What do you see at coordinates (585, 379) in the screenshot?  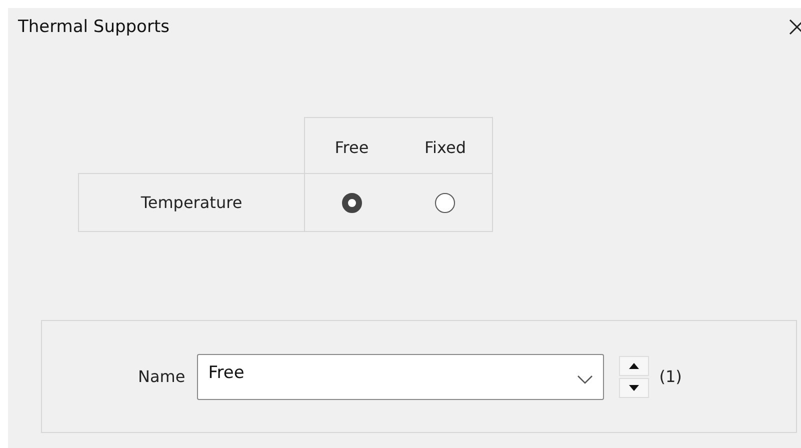 I see `chevron-down-icon` at bounding box center [585, 379].